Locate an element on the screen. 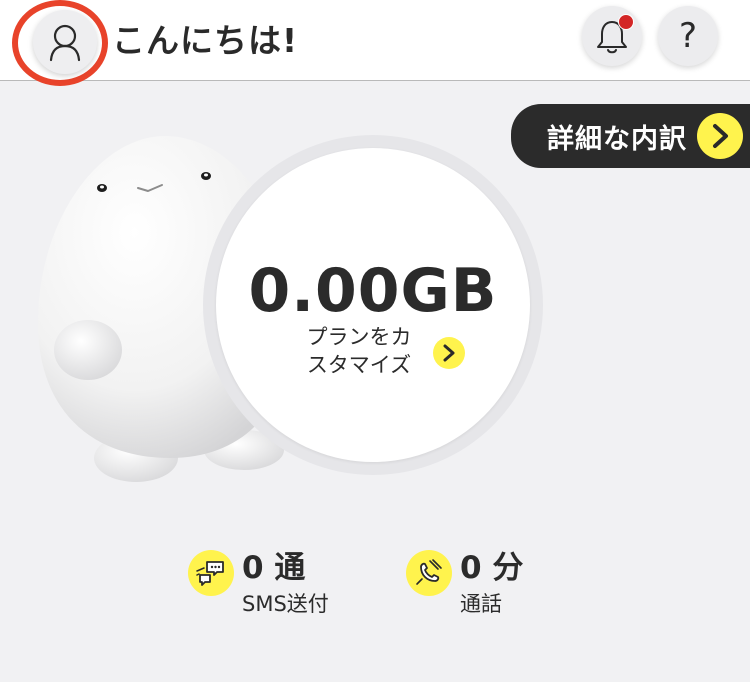 The image size is (750, 682). data-amount: 0.00GB is located at coordinates (373, 291).